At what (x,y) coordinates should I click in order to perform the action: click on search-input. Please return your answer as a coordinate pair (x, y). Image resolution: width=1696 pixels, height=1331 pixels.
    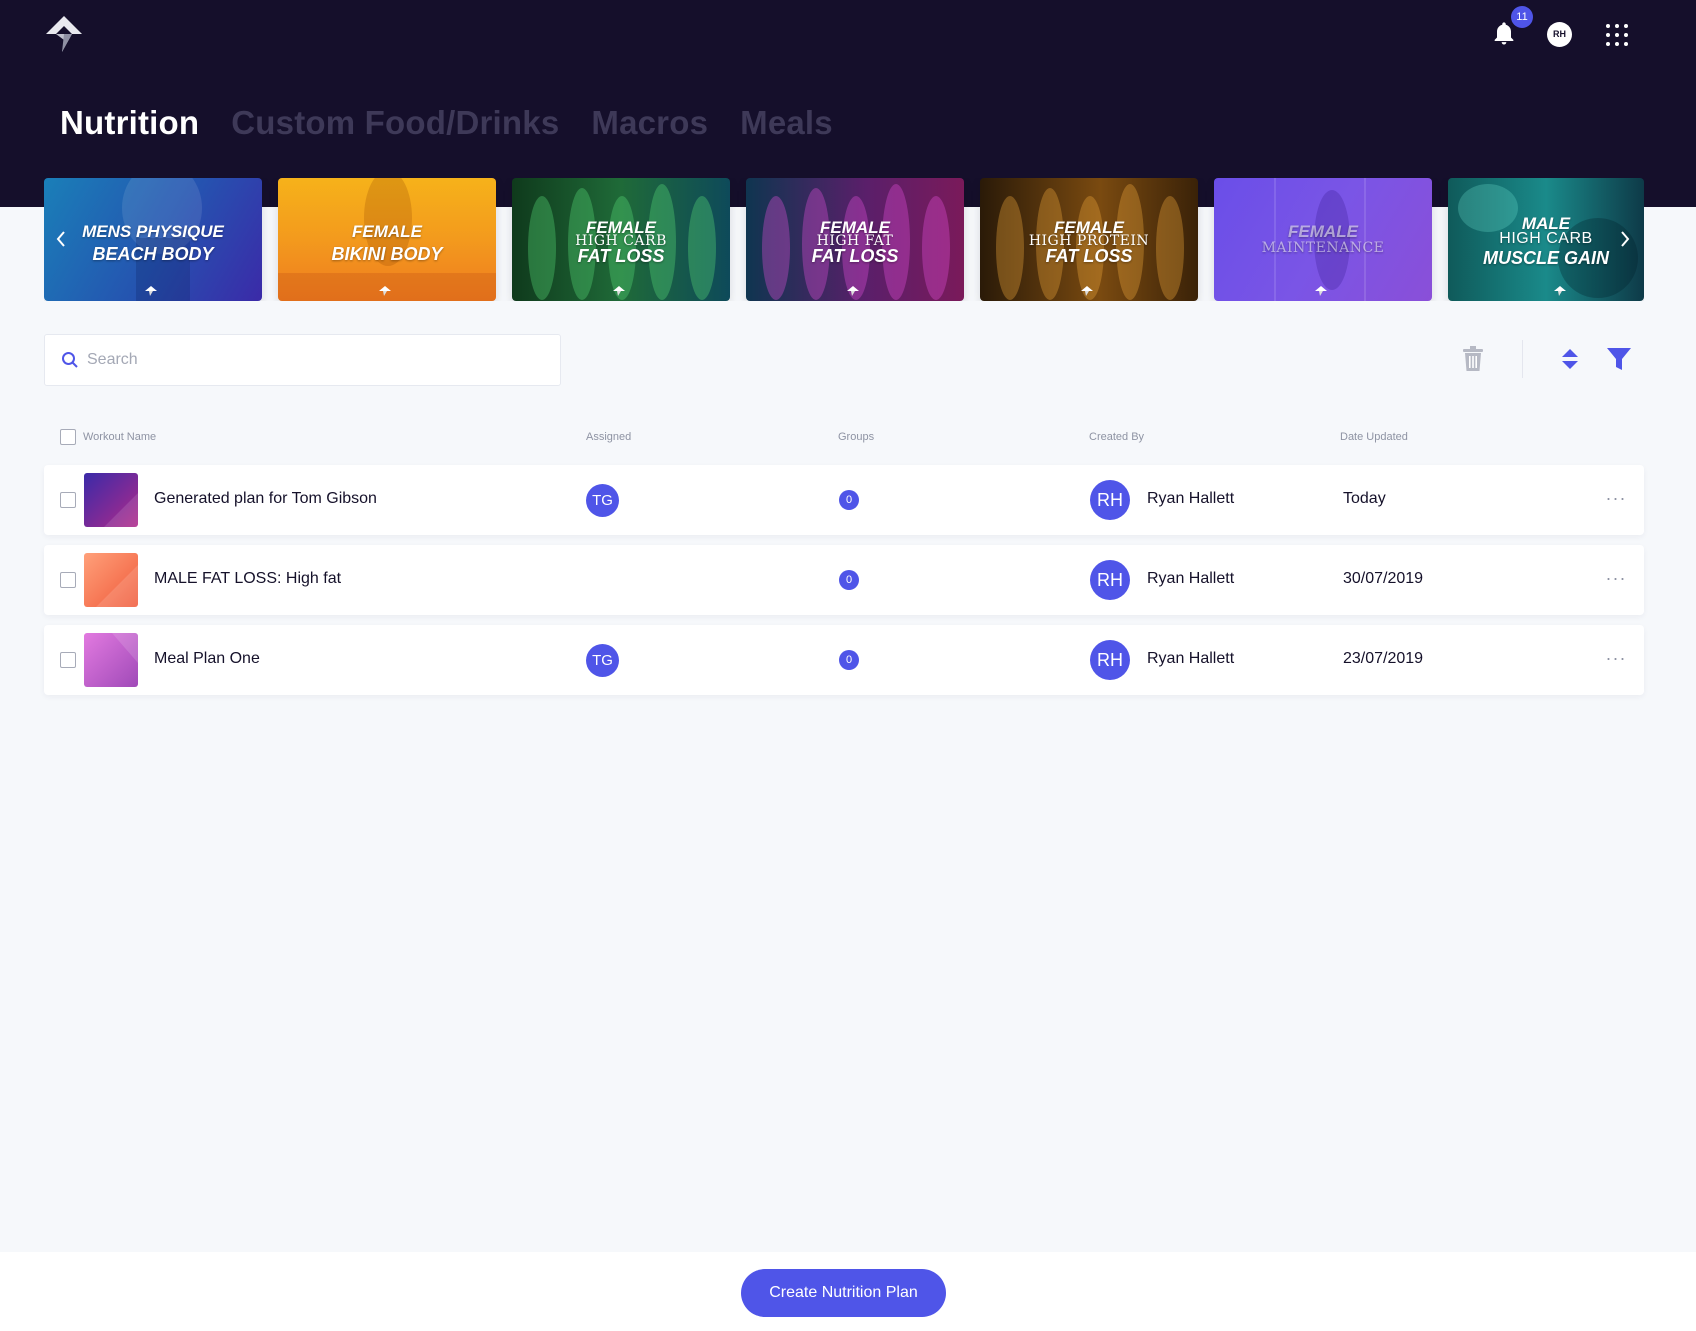
    Looking at the image, I should click on (297, 360).